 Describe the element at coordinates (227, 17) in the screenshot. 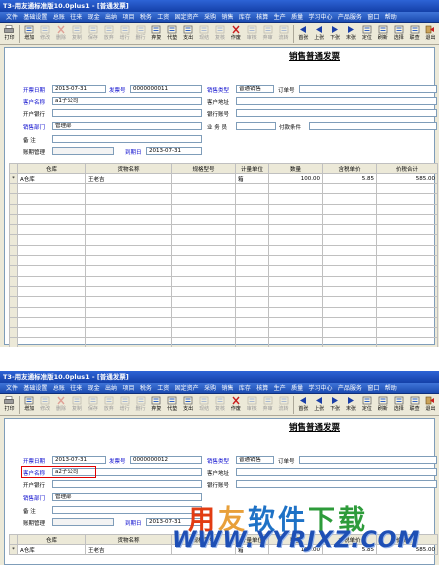

I see `menu-sales: 销售` at that location.